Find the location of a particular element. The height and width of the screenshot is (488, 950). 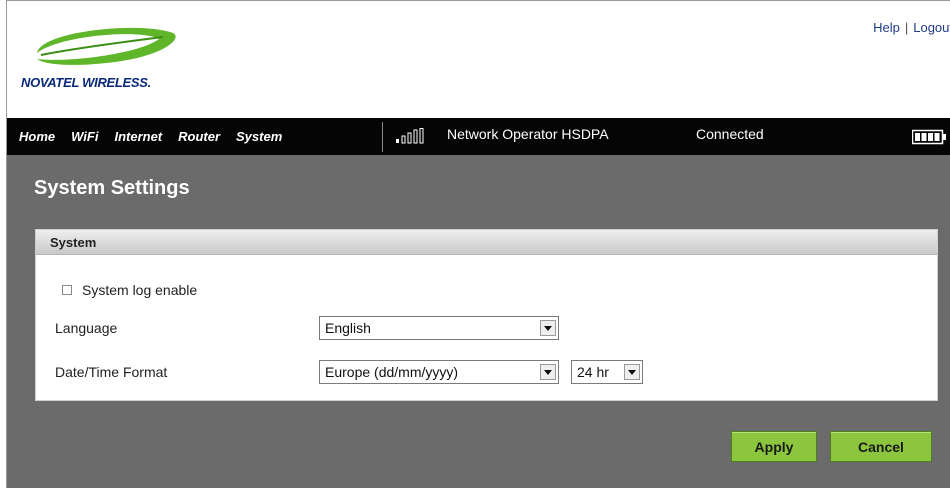

language-label: Language is located at coordinates (86, 328).